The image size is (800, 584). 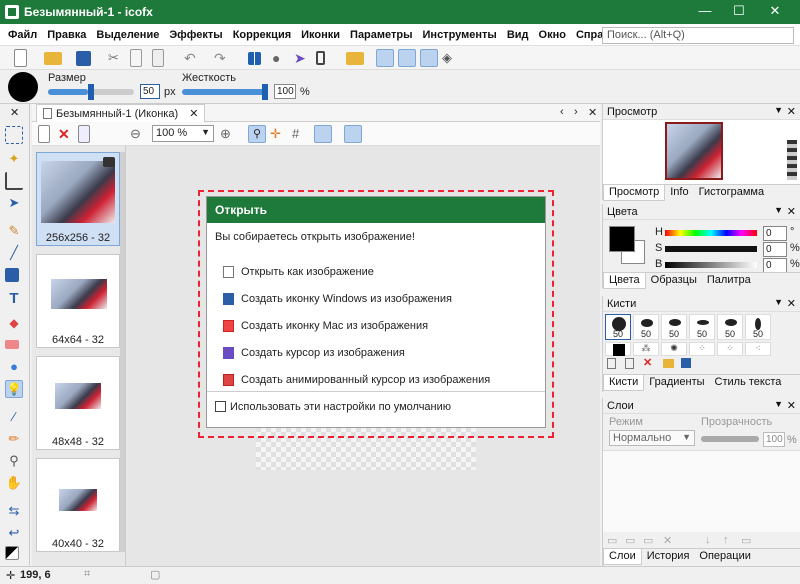 I want to click on tab-close-all-icon: ✕, so click(x=592, y=112).